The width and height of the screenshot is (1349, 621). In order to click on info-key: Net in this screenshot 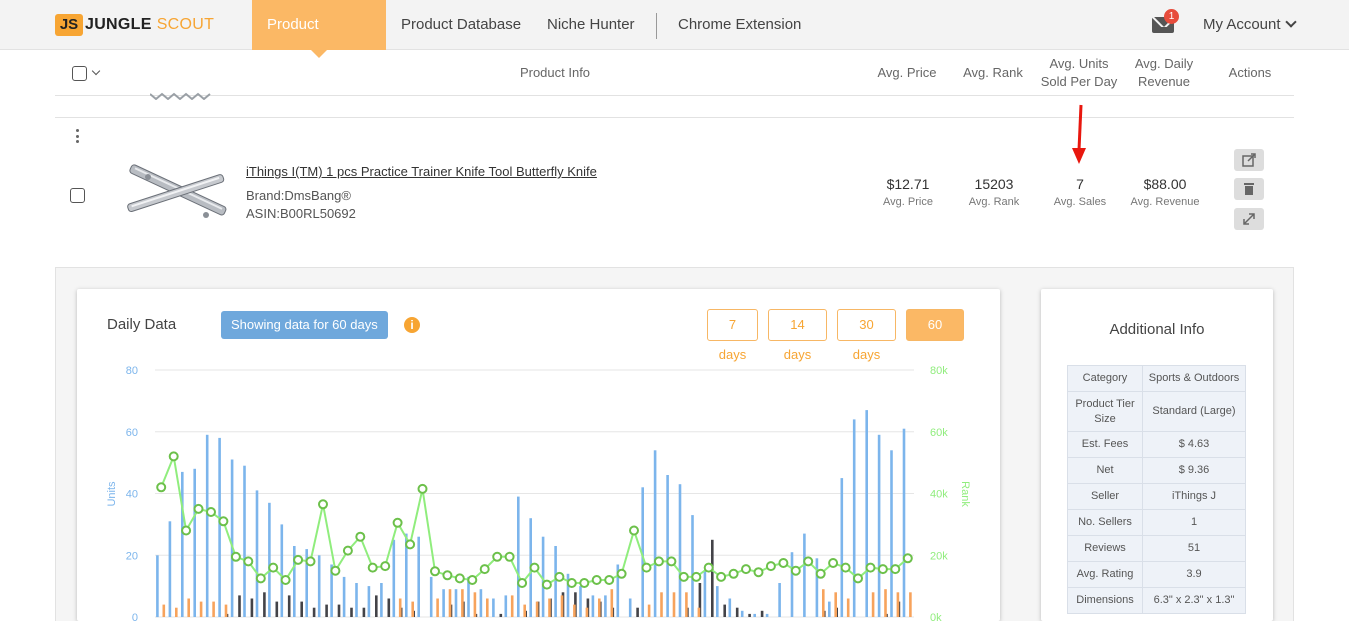, I will do `click(1105, 470)`.